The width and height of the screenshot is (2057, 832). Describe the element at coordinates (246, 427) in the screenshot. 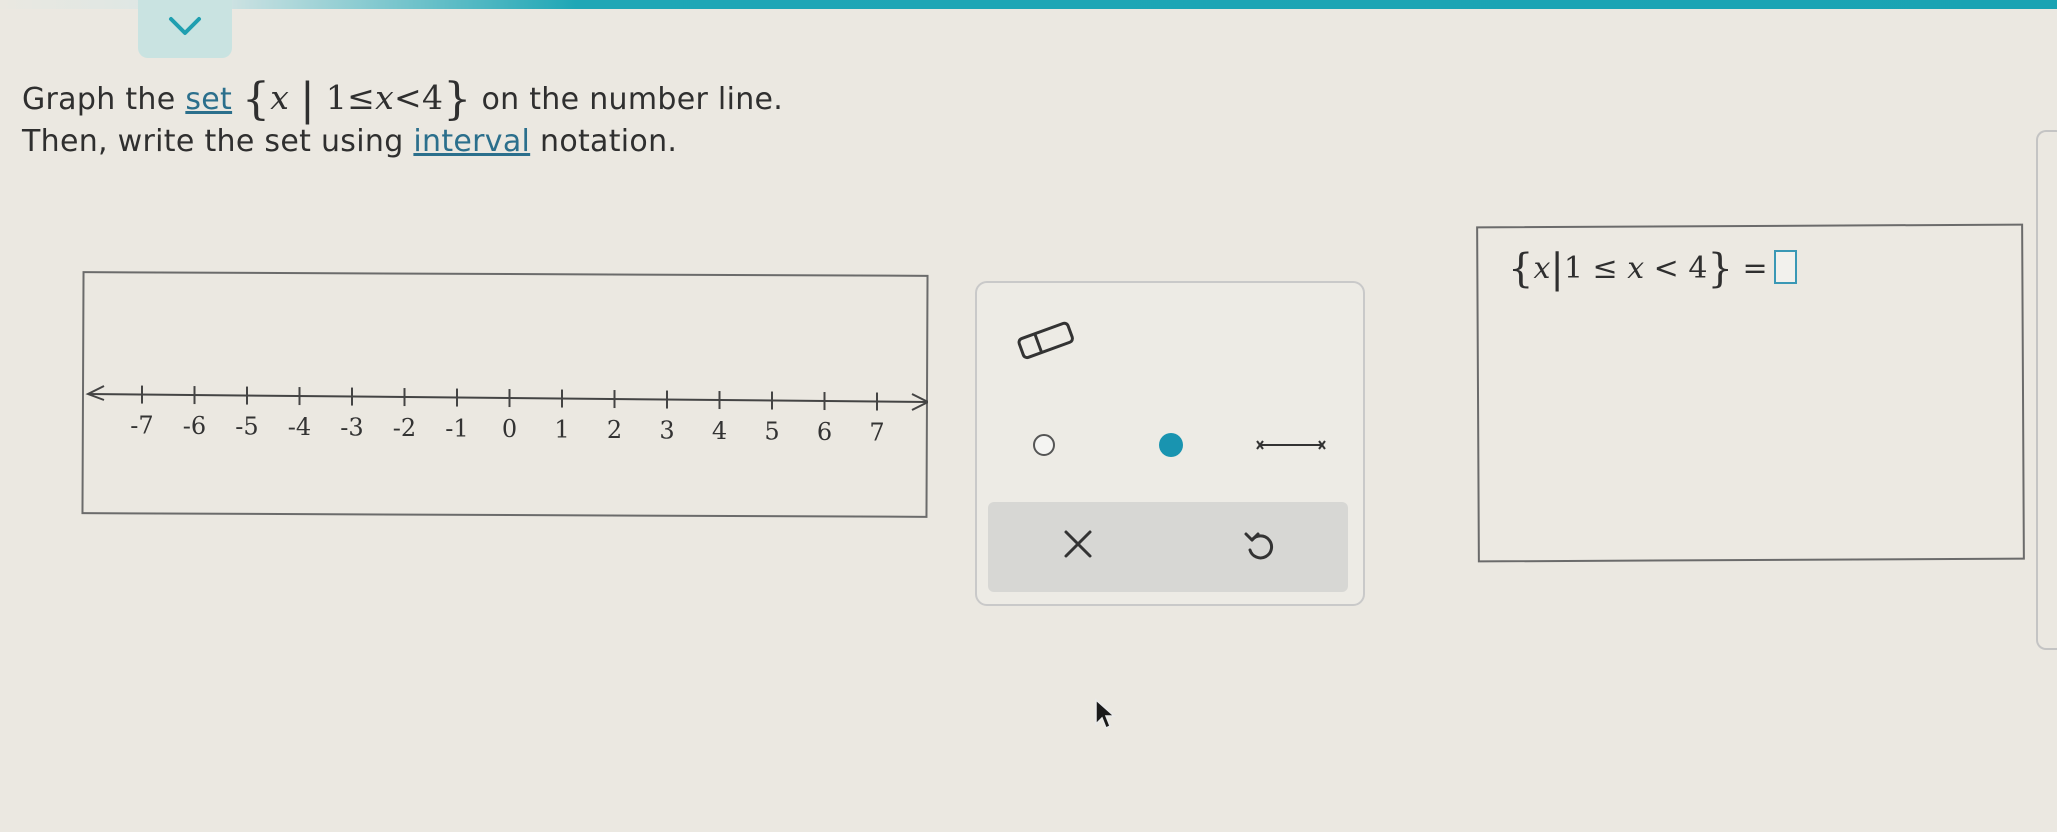

I see `tick-label: -5` at that location.